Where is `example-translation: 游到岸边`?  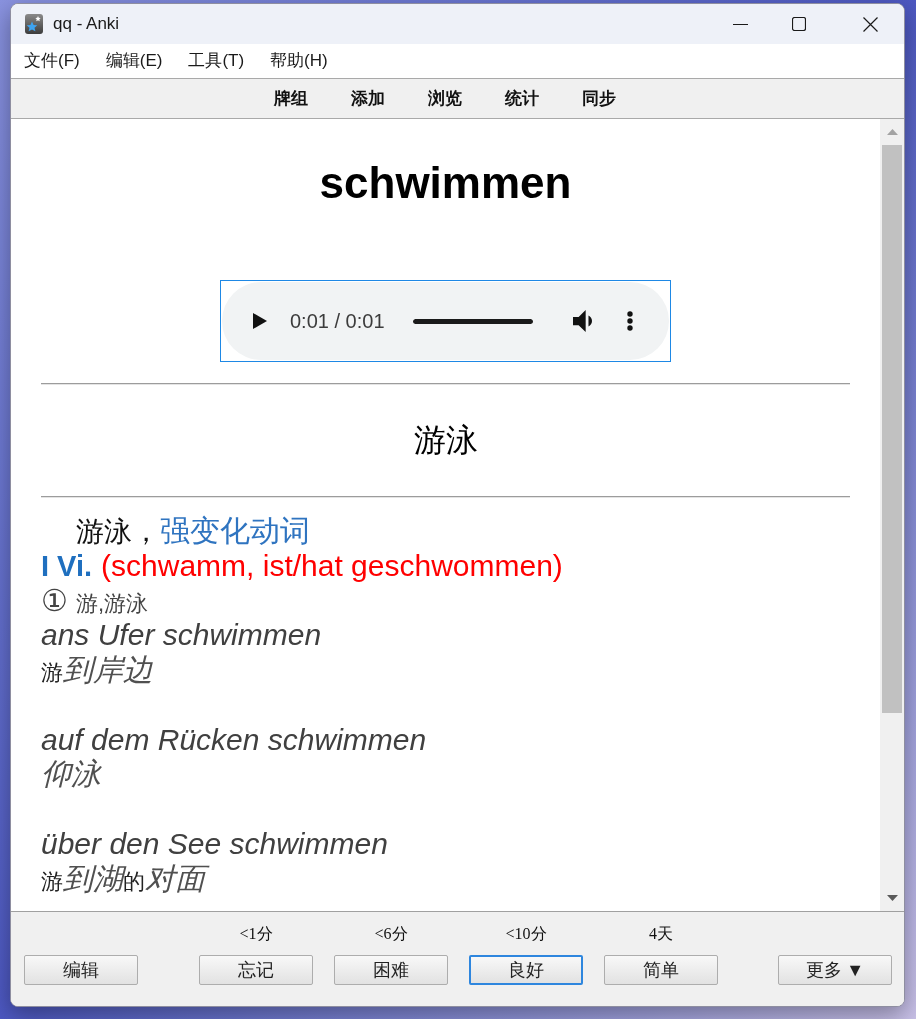 example-translation: 游到岸边 is located at coordinates (97, 670).